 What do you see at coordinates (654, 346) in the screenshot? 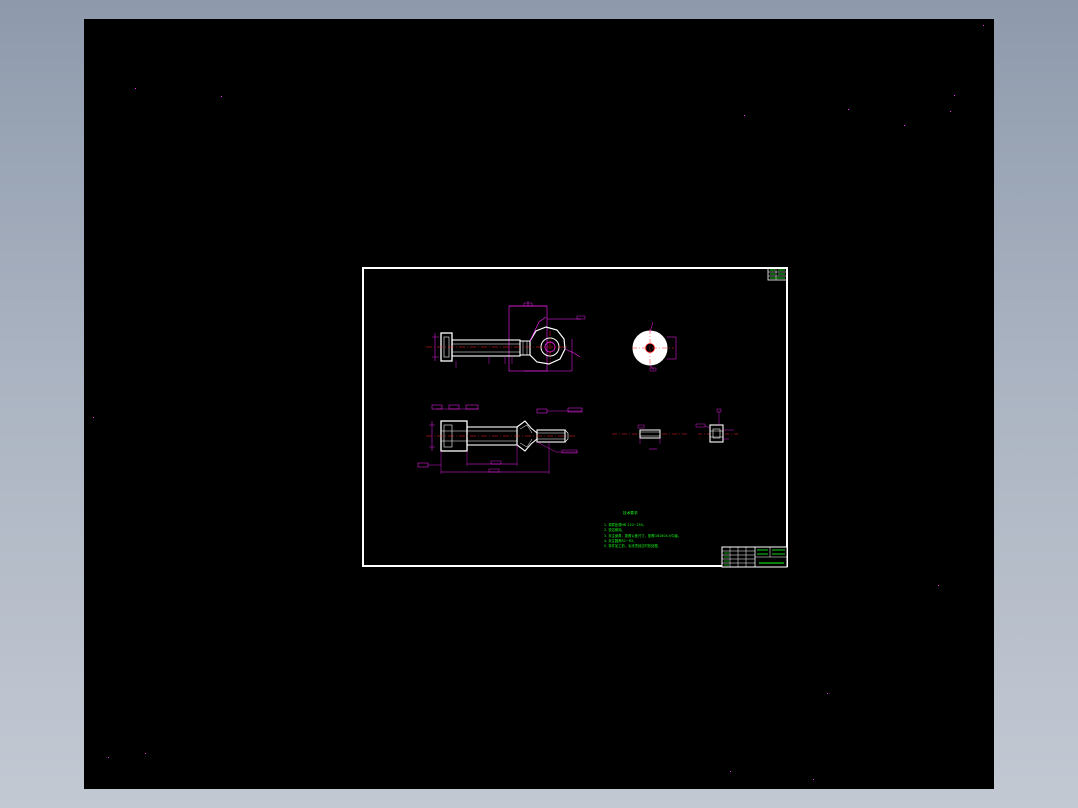
I see `side-view-disc` at bounding box center [654, 346].